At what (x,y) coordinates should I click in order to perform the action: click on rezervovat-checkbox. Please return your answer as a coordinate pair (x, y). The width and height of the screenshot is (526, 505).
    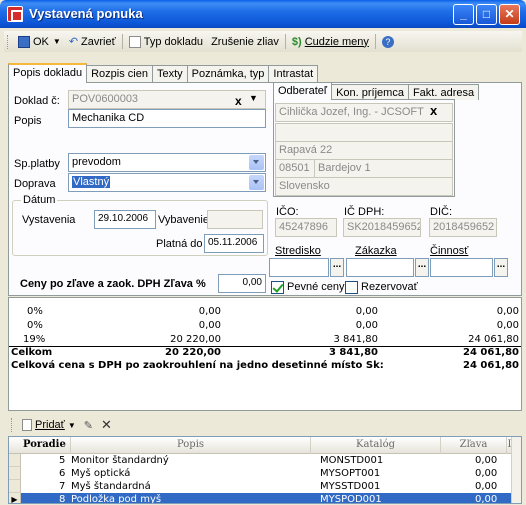
    Looking at the image, I should click on (351, 287).